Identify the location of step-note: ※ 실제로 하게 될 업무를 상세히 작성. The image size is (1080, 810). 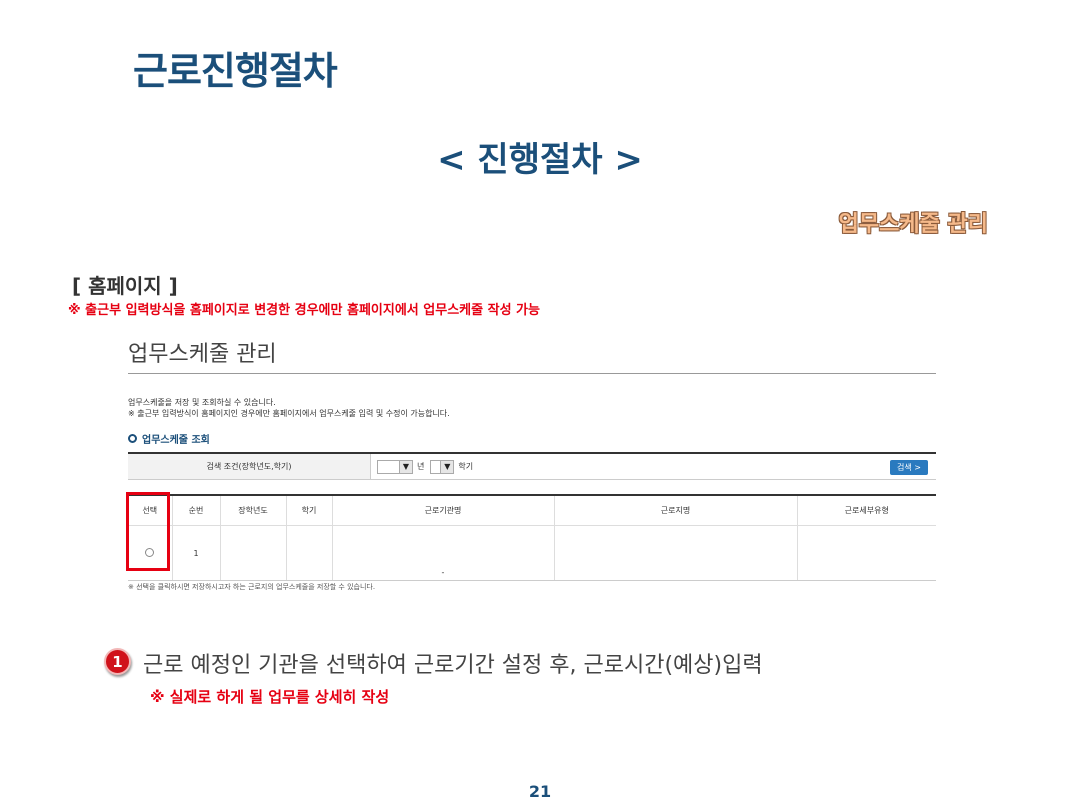
(270, 697).